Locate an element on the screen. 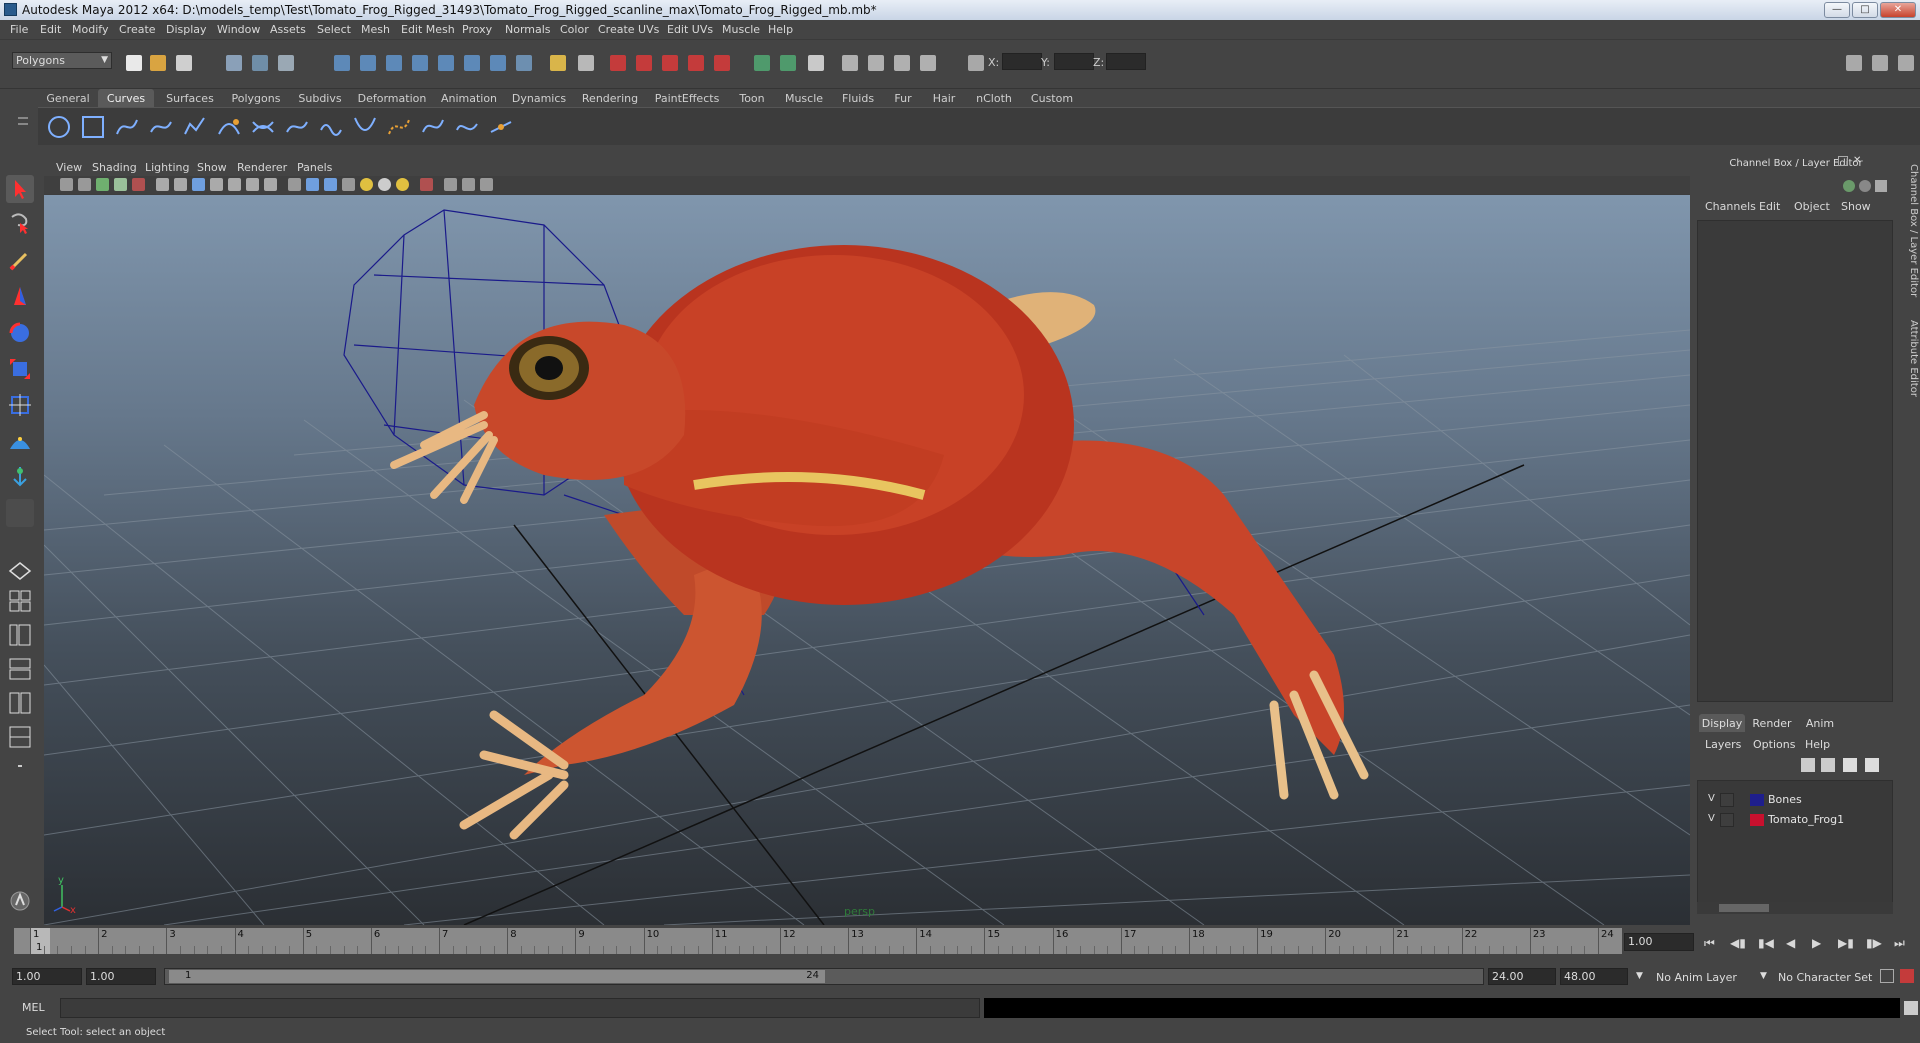  select-by-curve-icon is located at coordinates (394, 63).